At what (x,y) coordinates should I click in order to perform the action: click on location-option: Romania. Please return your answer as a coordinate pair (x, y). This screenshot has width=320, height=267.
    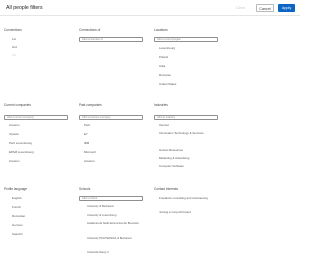
    Looking at the image, I should click on (165, 75).